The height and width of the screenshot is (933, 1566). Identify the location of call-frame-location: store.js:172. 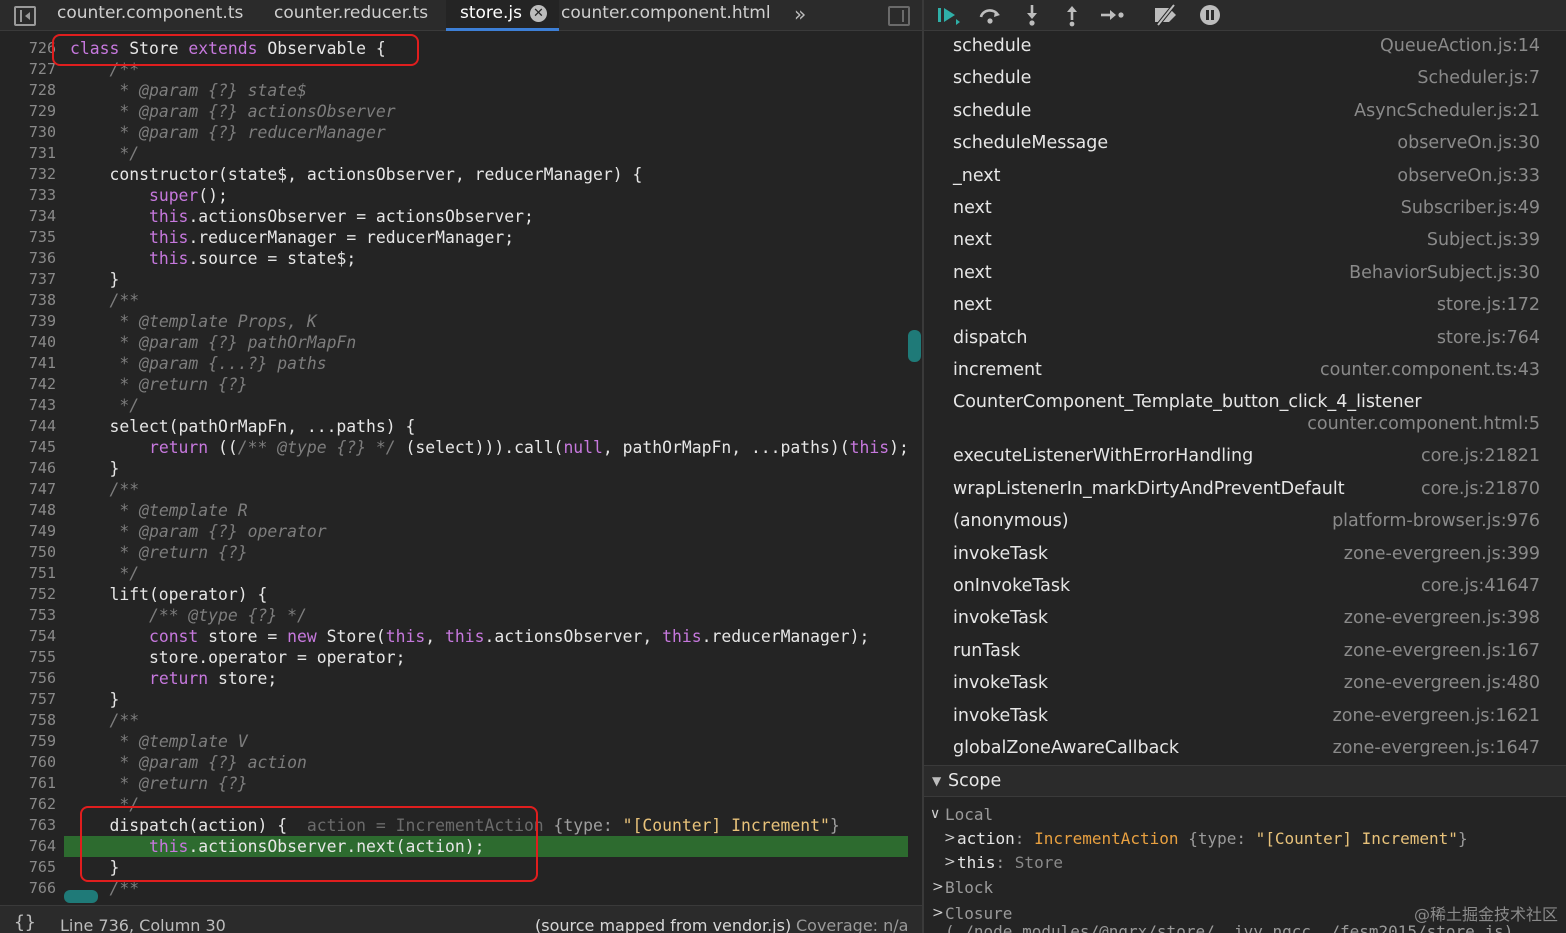
(1488, 305).